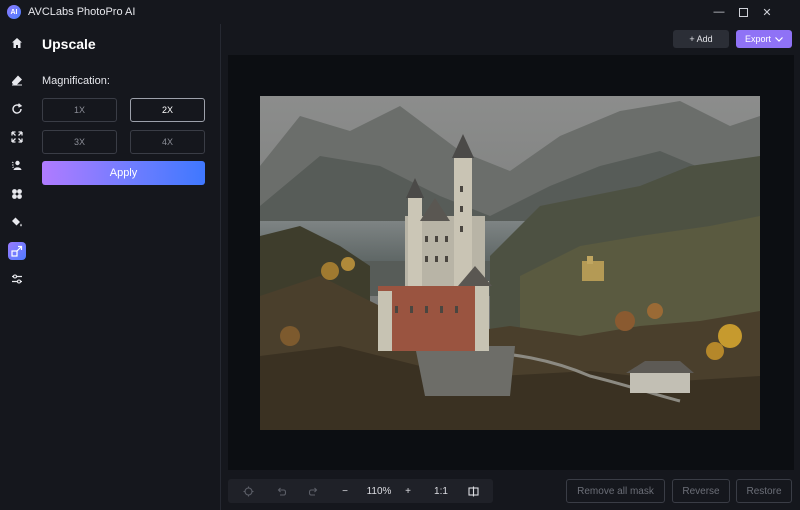 Image resolution: width=800 pixels, height=510 pixels. I want to click on magnification-1x-button: 1X, so click(79, 110).